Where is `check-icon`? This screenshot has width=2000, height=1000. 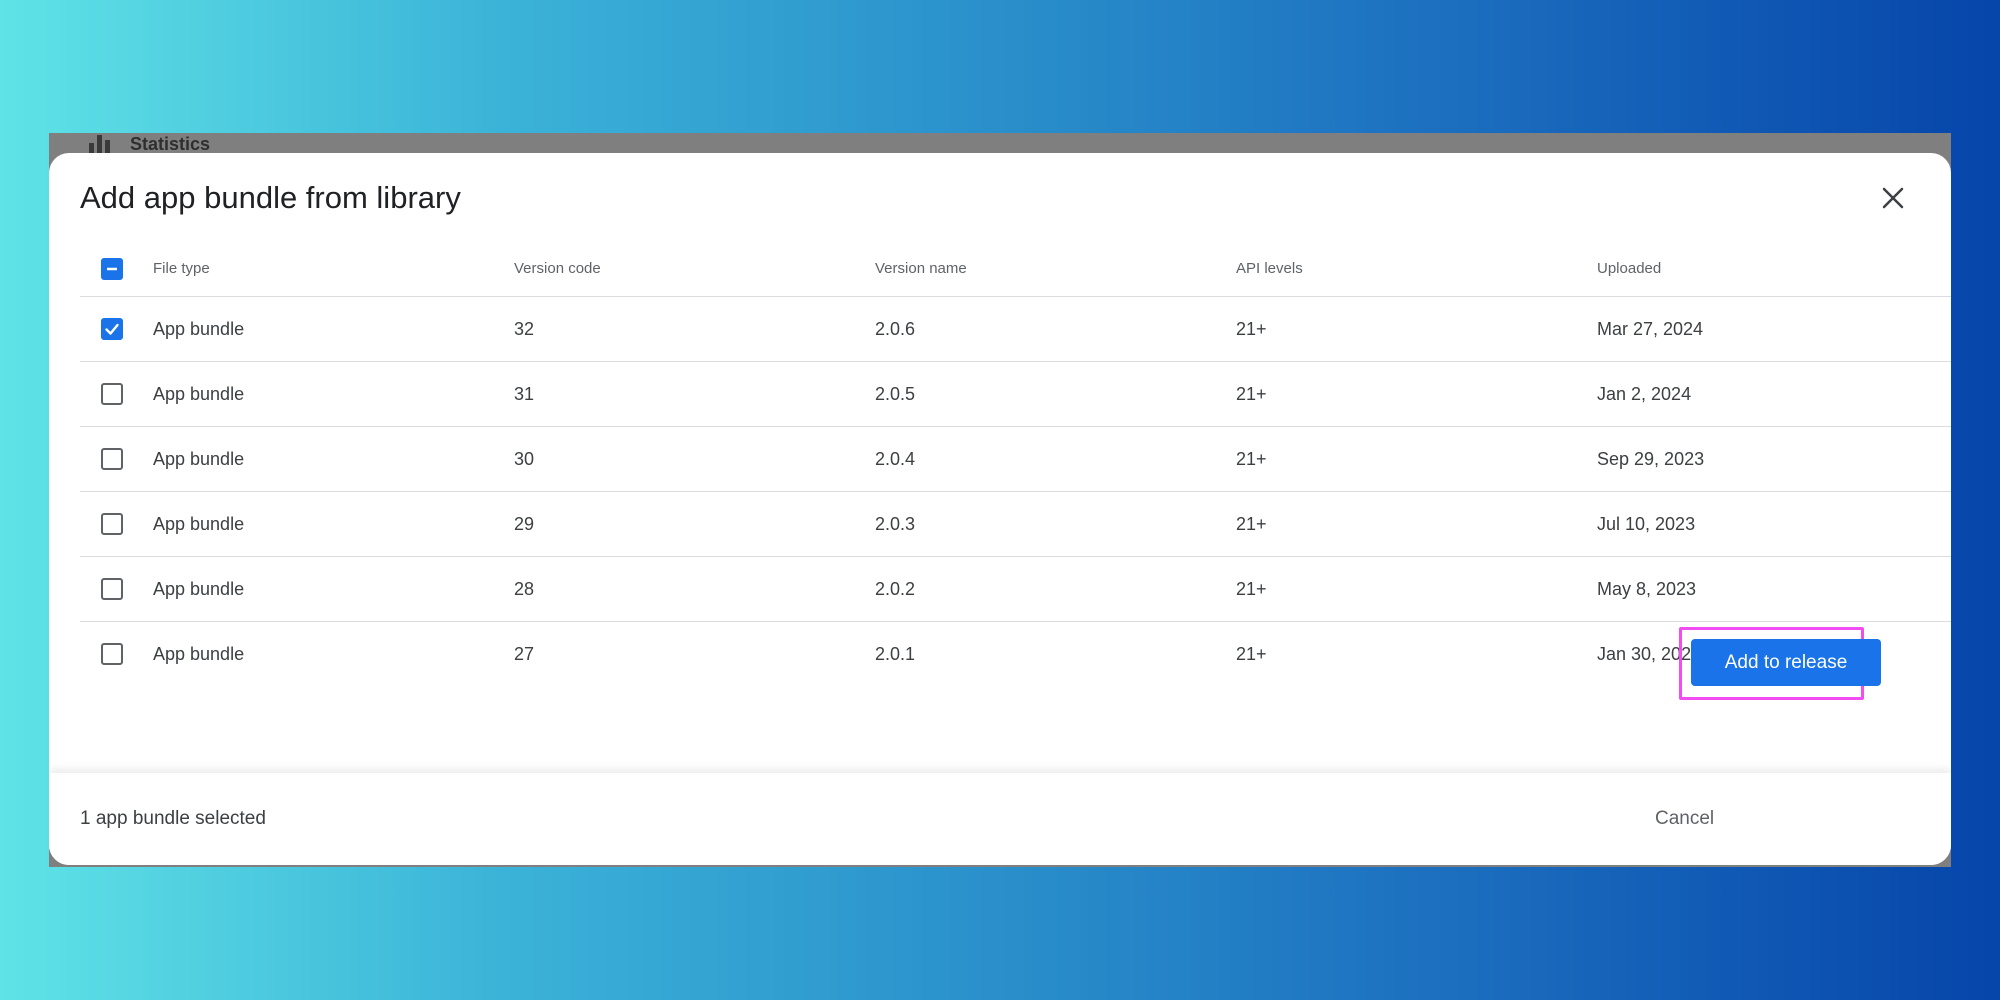
check-icon is located at coordinates (112, 329).